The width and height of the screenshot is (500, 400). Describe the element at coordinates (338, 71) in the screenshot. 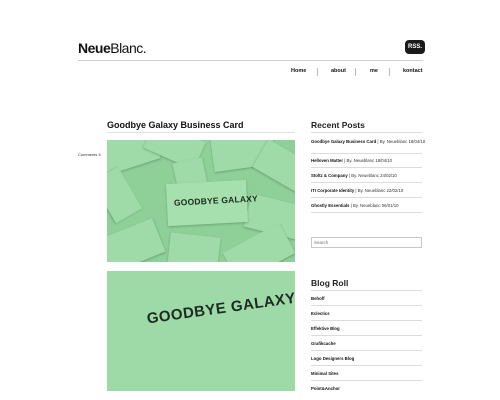

I see `nav-item-about: about` at that location.